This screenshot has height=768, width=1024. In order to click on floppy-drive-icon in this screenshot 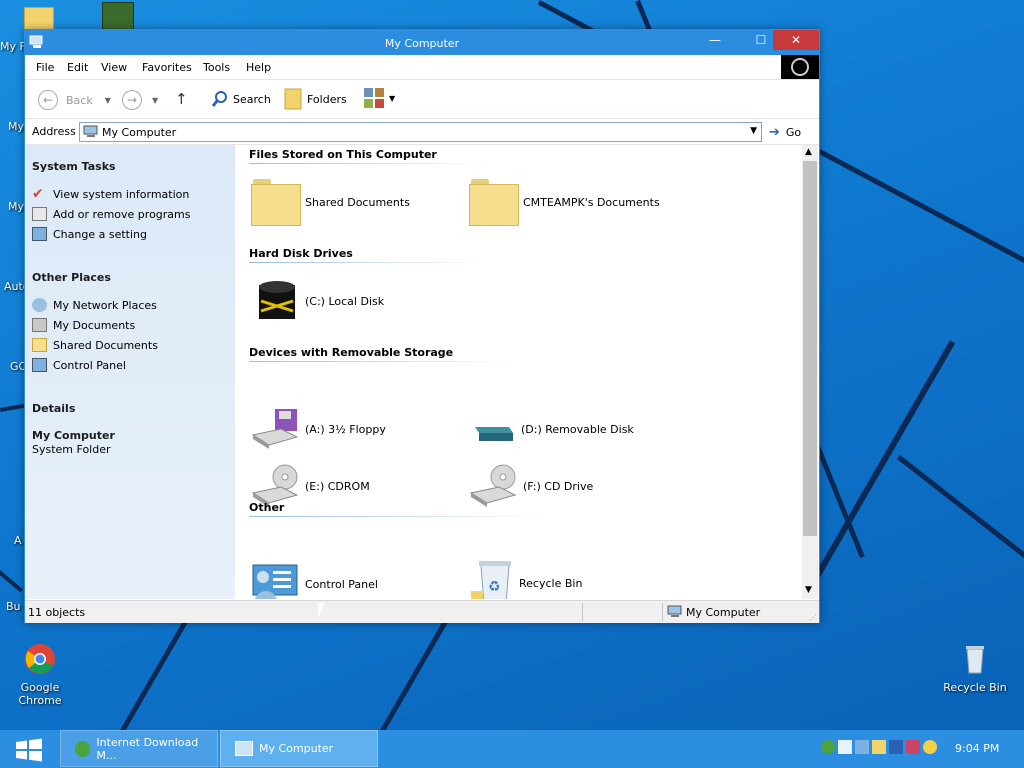, I will do `click(275, 429)`.